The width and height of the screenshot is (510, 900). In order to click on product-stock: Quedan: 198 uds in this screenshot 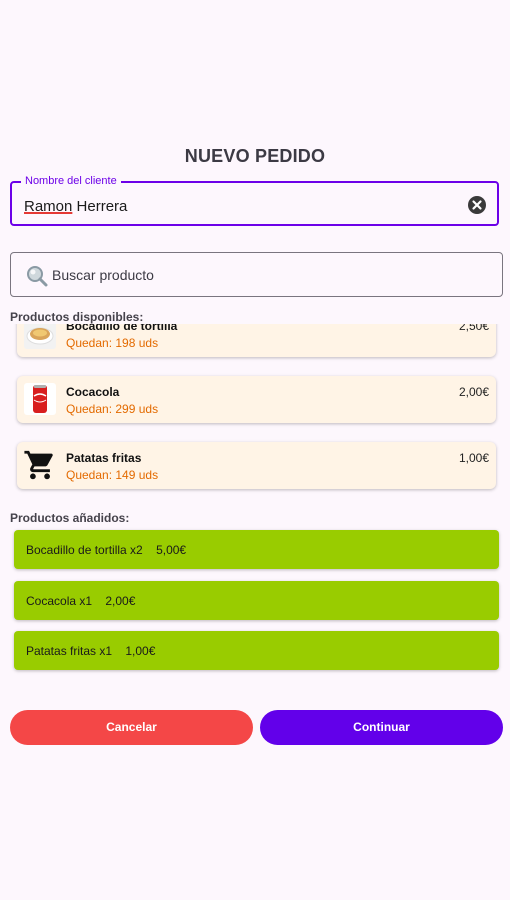, I will do `click(112, 343)`.